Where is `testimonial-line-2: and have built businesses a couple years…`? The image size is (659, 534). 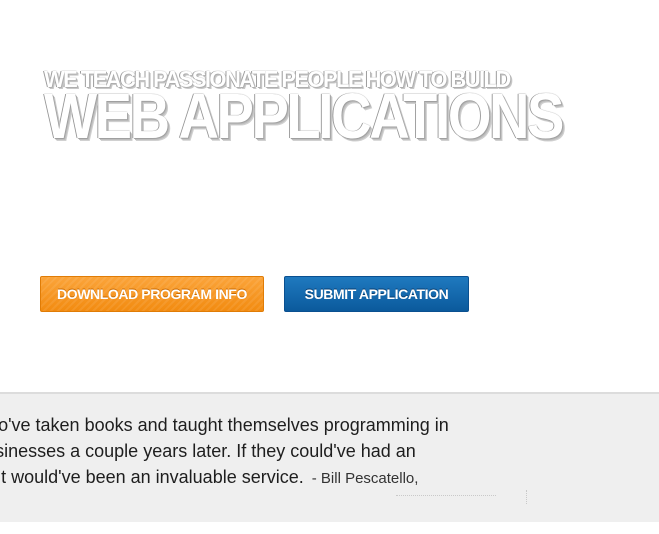 testimonial-line-2: and have built businesses a couple years… is located at coordinates (208, 451).